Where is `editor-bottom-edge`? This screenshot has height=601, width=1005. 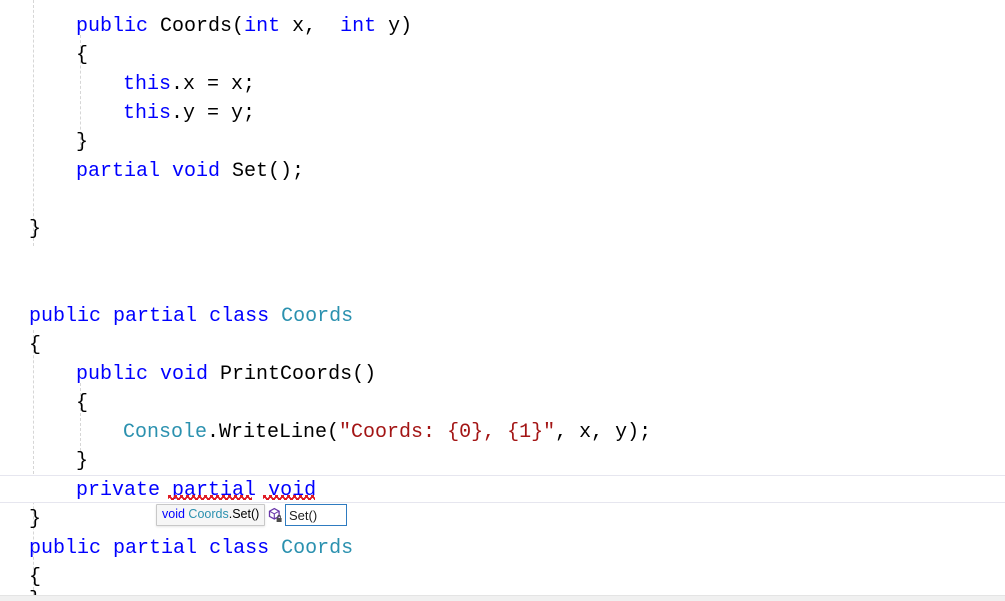 editor-bottom-edge is located at coordinates (502, 598).